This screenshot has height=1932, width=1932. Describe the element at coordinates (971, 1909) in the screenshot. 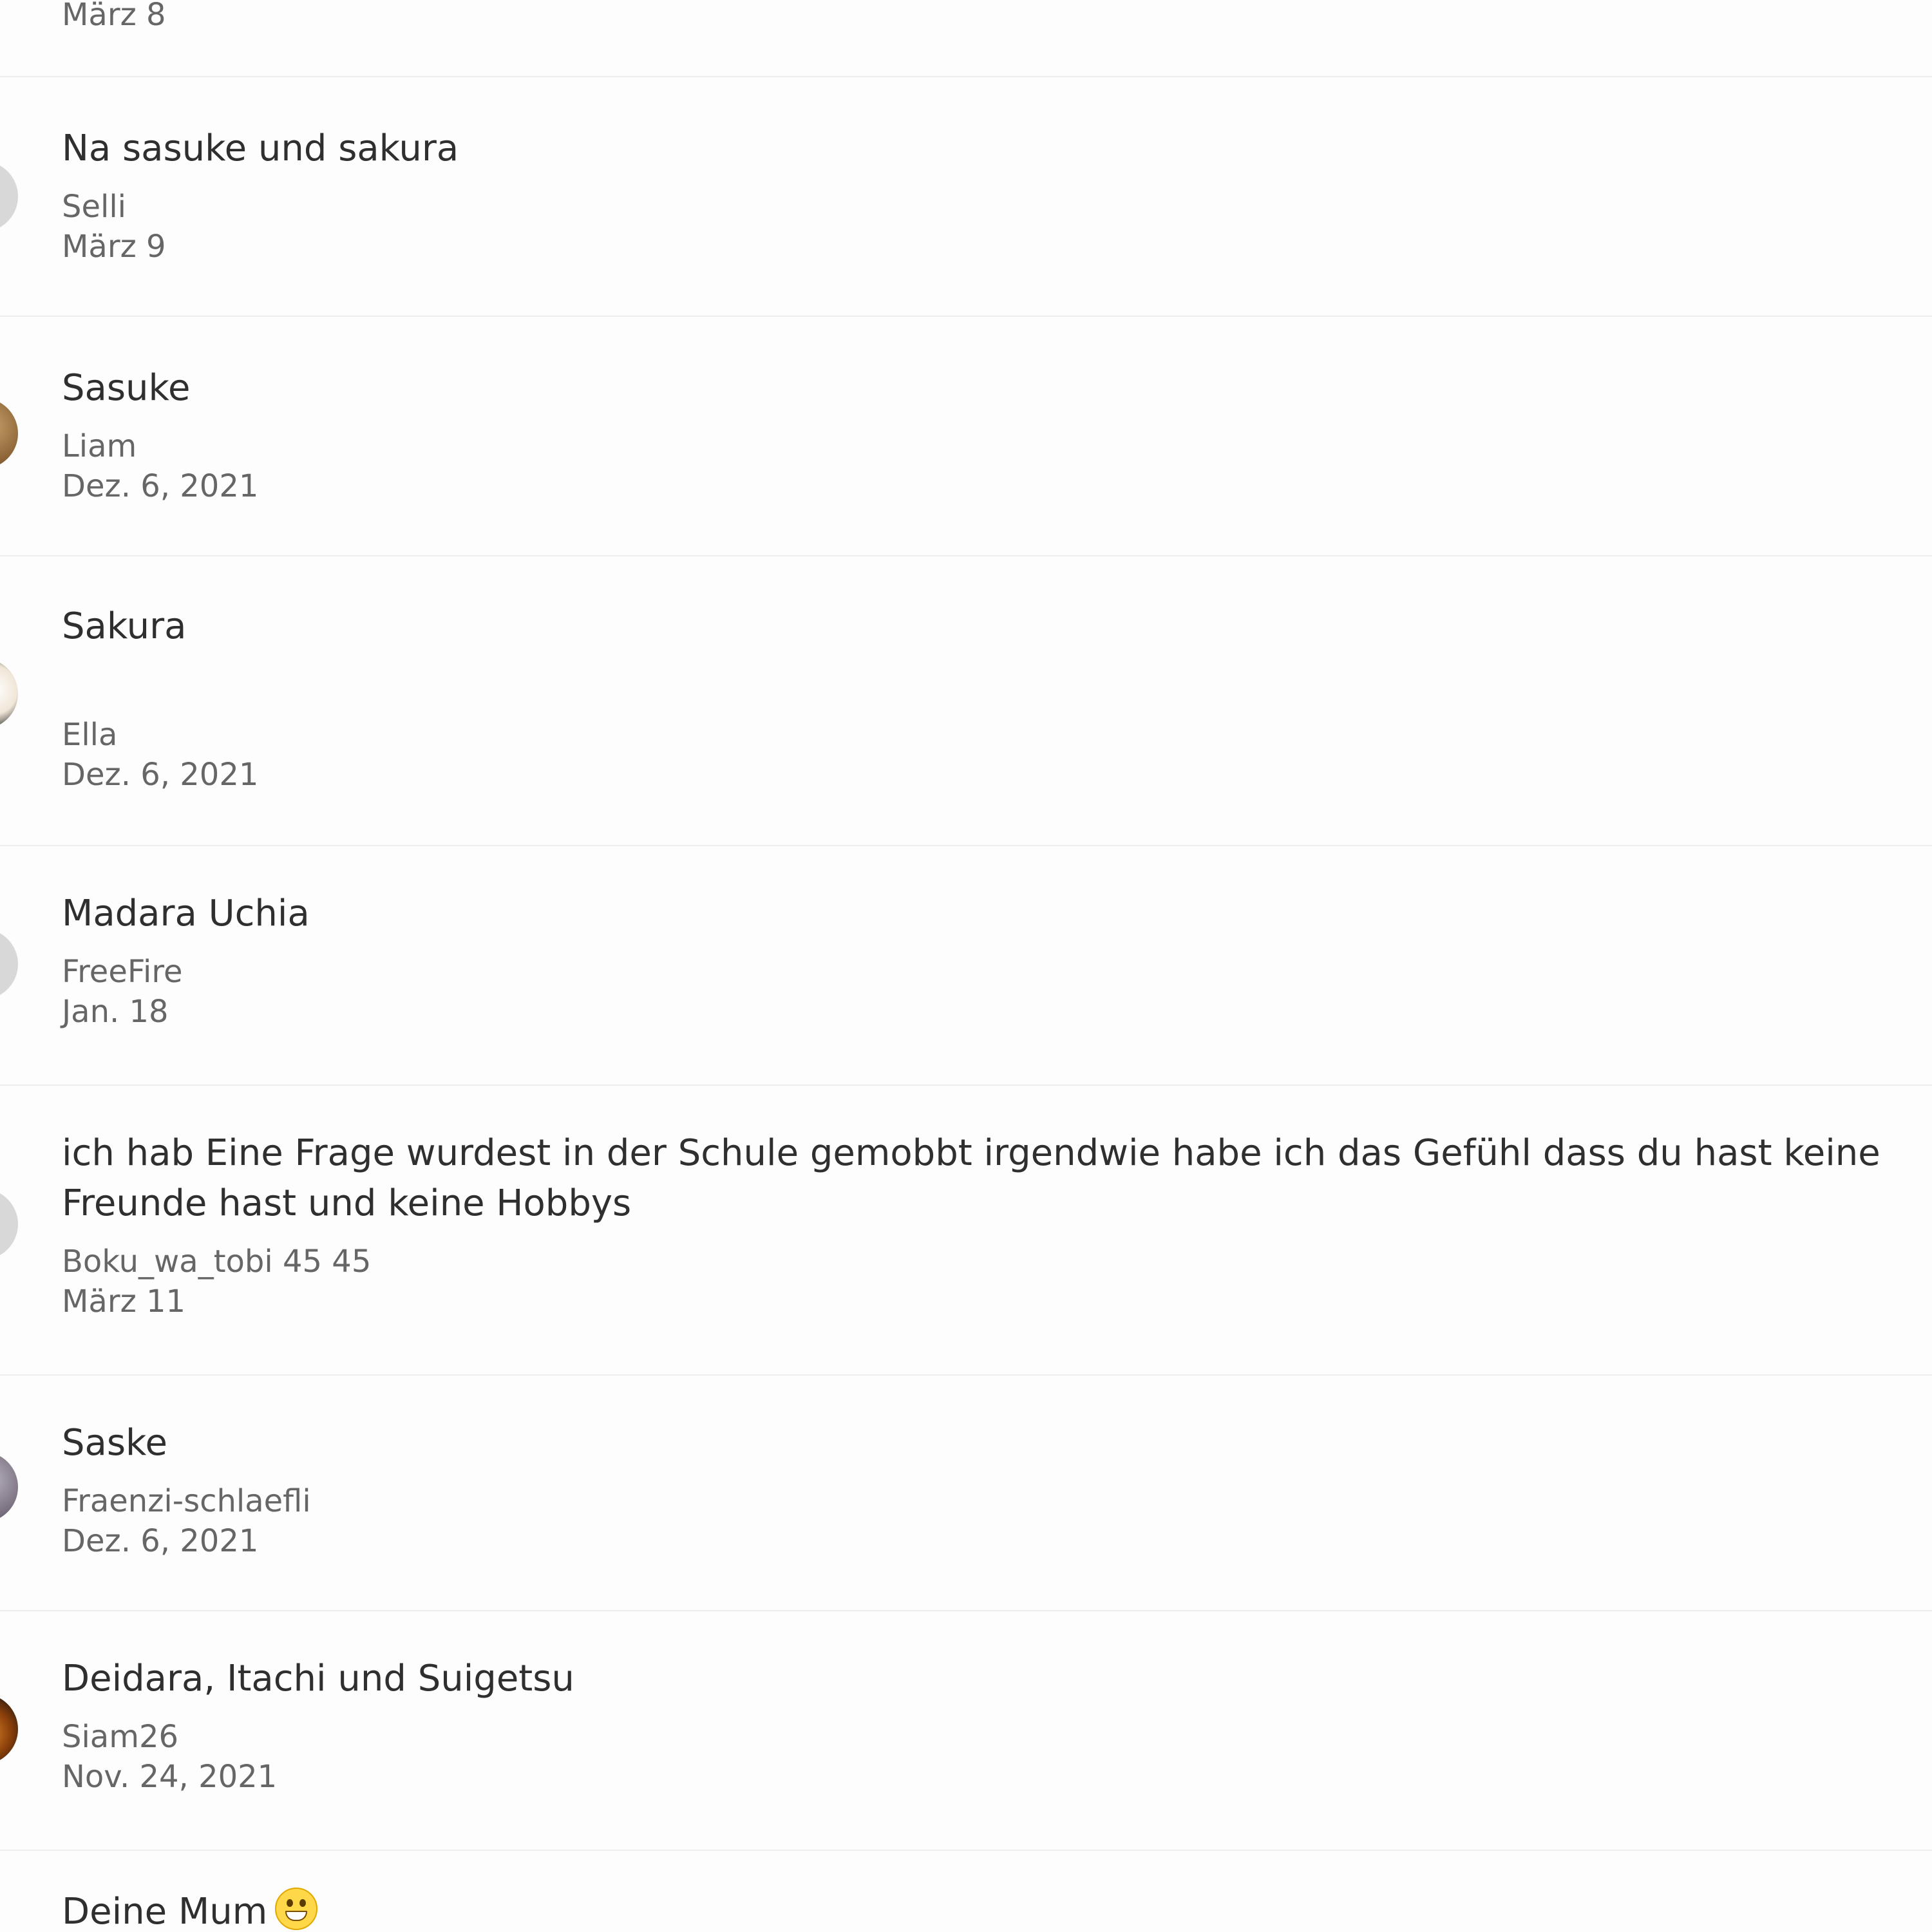

I see `comment-title: Deine Mum` at that location.